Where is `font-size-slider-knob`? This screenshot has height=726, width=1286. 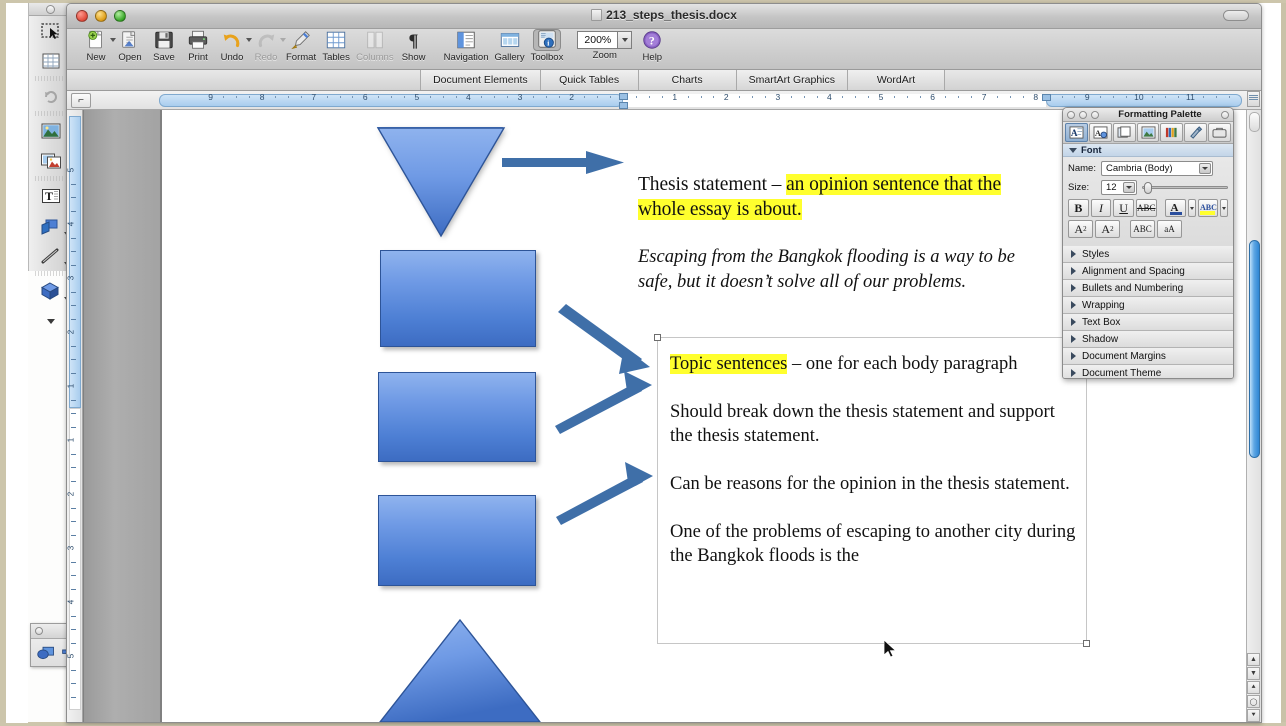
font-size-slider-knob is located at coordinates (1148, 187).